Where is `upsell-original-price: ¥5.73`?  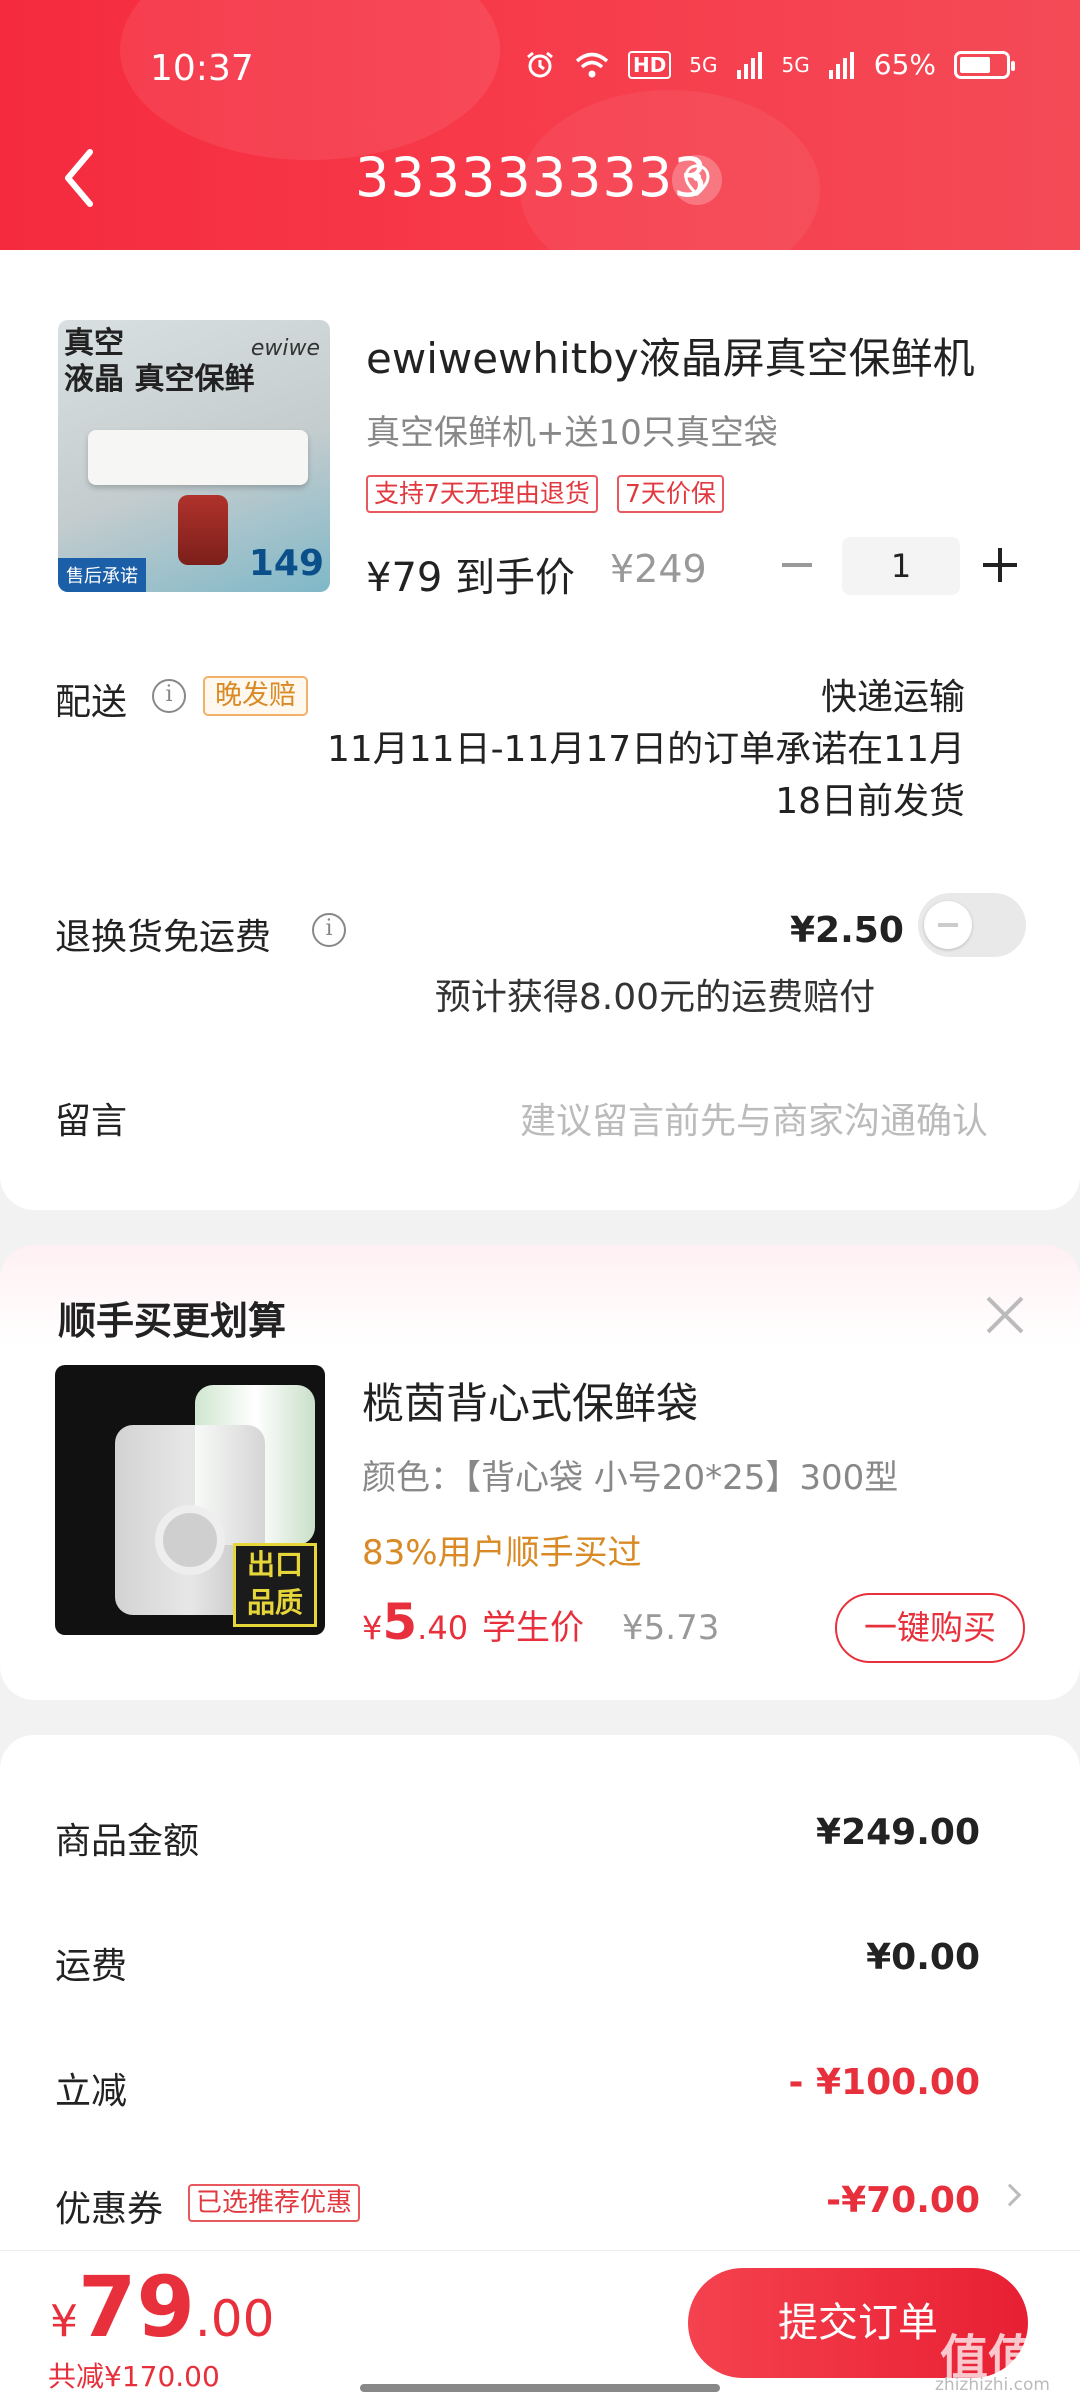 upsell-original-price: ¥5.73 is located at coordinates (671, 1628).